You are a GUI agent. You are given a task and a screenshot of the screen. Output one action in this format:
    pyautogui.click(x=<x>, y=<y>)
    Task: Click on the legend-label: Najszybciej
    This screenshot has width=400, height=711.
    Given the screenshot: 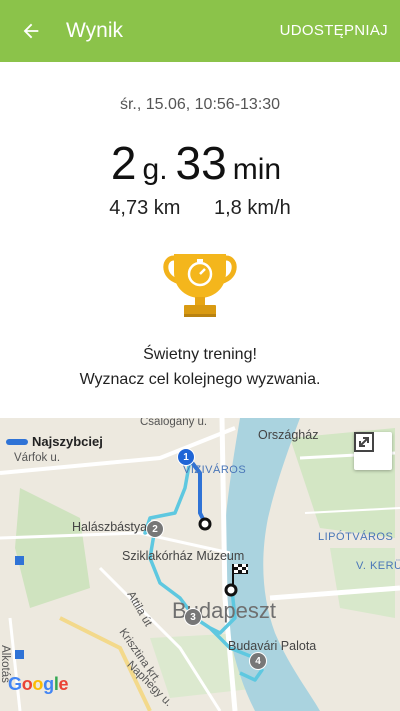 What is the action you would take?
    pyautogui.click(x=67, y=441)
    